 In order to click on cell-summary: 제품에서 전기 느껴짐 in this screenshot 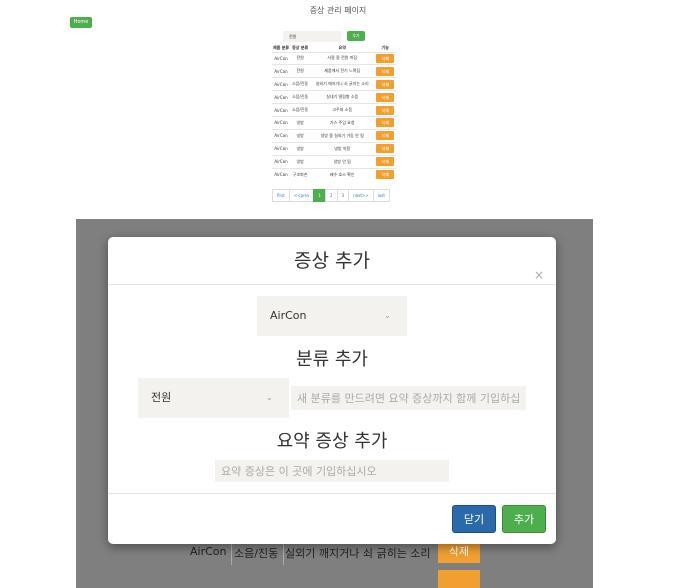, I will do `click(342, 71)`.